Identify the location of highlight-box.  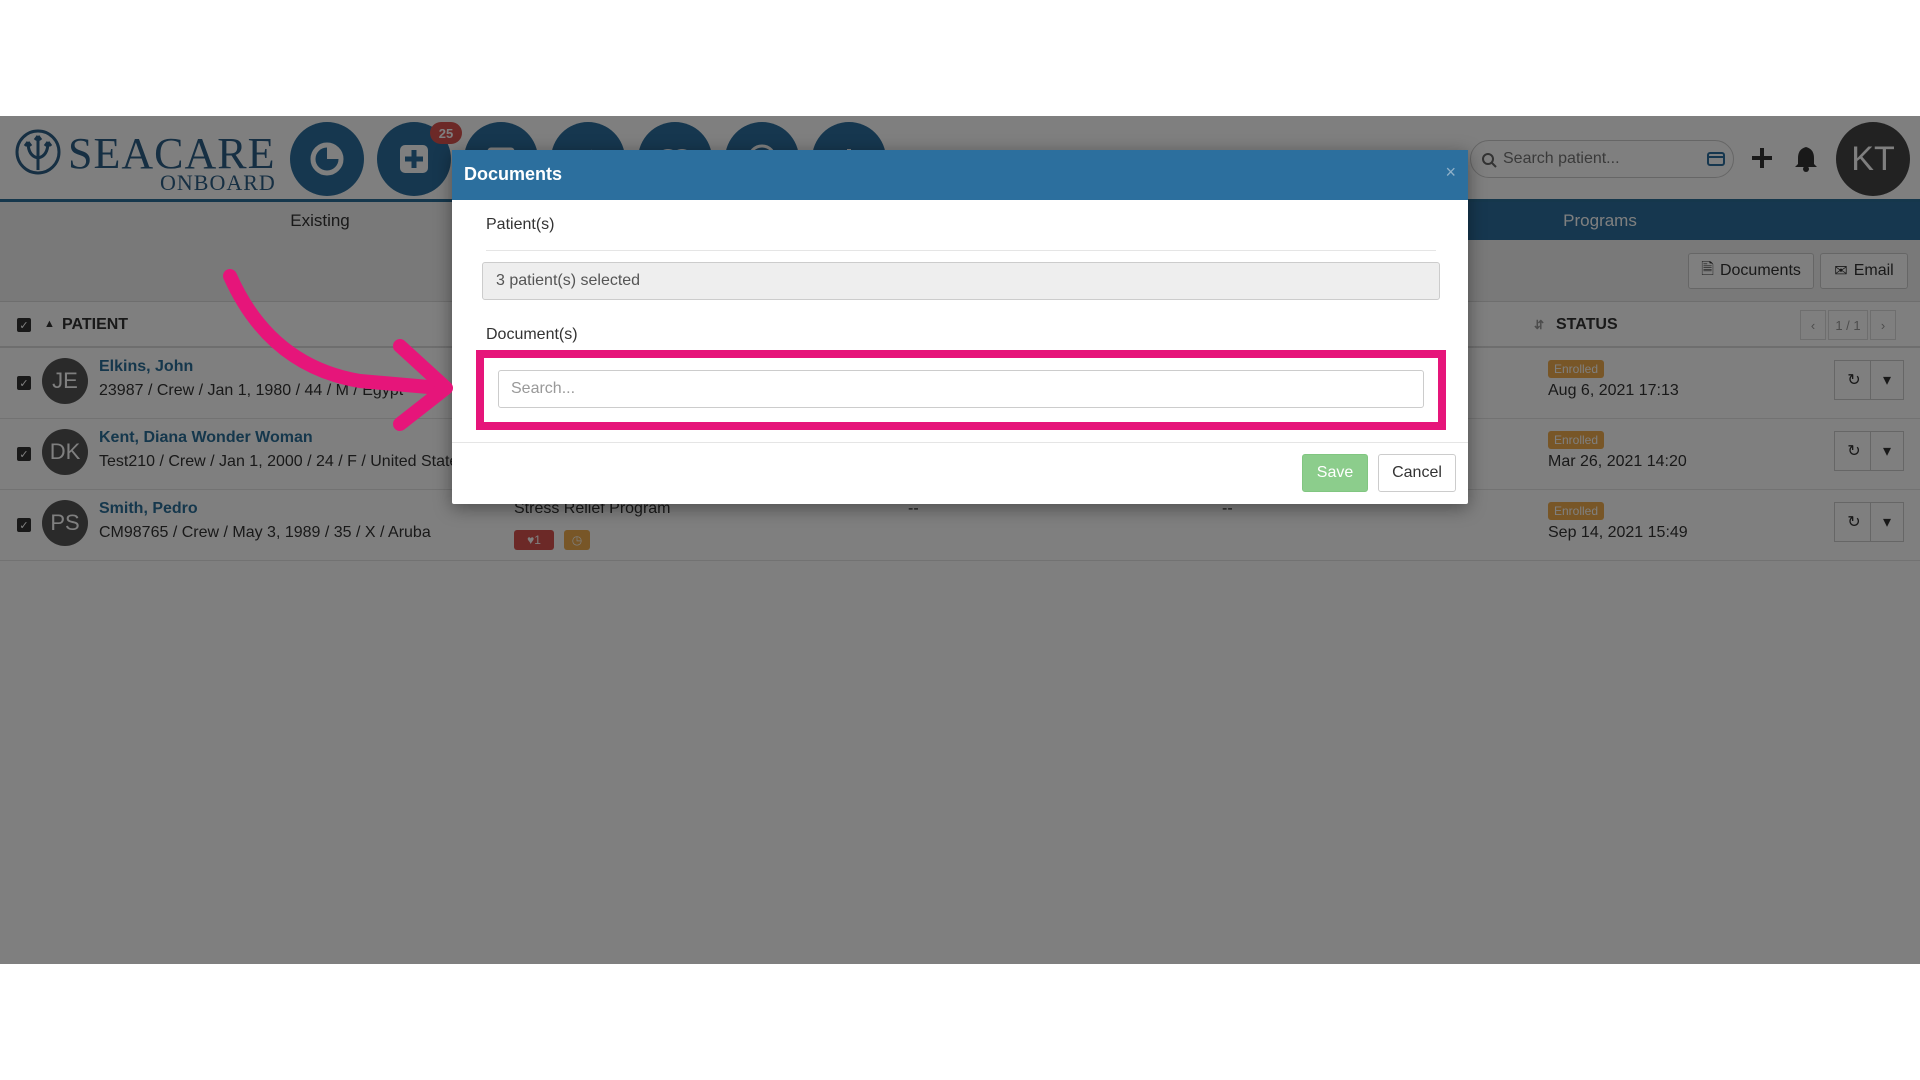
(961, 390).